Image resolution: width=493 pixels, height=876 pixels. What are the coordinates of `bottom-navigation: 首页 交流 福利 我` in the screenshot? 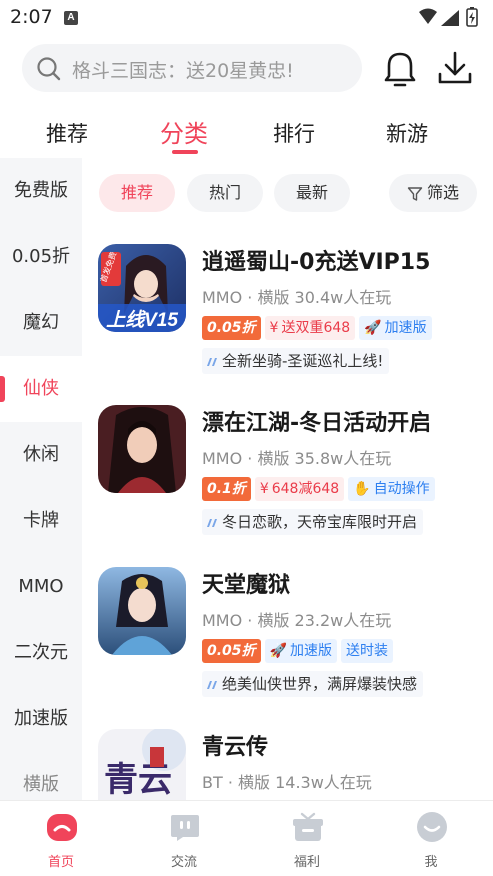 It's located at (246, 838).